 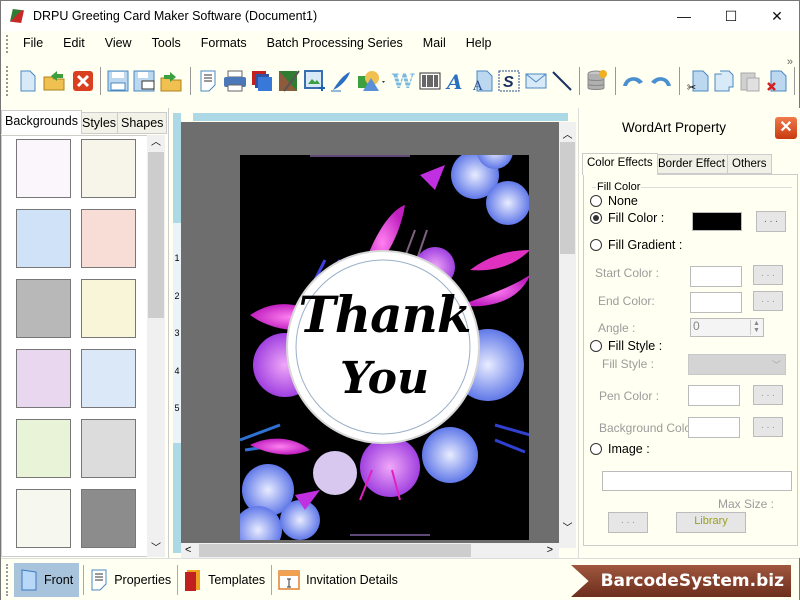 What do you see at coordinates (771, 221) in the screenshot?
I see `fill-color-browse-button: . . .` at bounding box center [771, 221].